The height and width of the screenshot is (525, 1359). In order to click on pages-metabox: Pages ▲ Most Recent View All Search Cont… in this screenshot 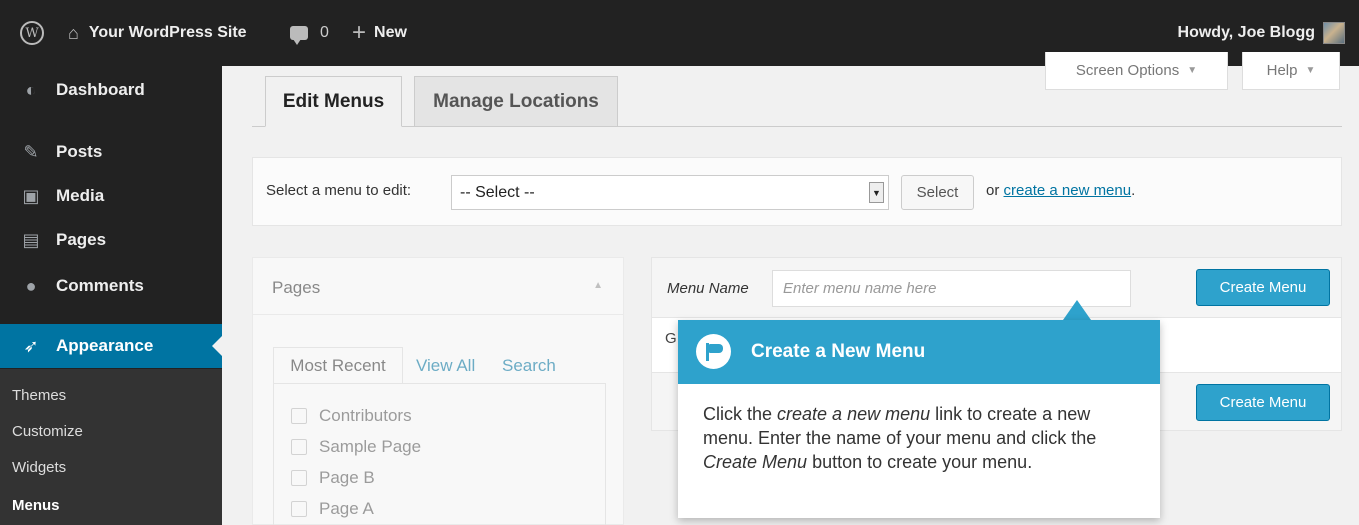, I will do `click(438, 391)`.